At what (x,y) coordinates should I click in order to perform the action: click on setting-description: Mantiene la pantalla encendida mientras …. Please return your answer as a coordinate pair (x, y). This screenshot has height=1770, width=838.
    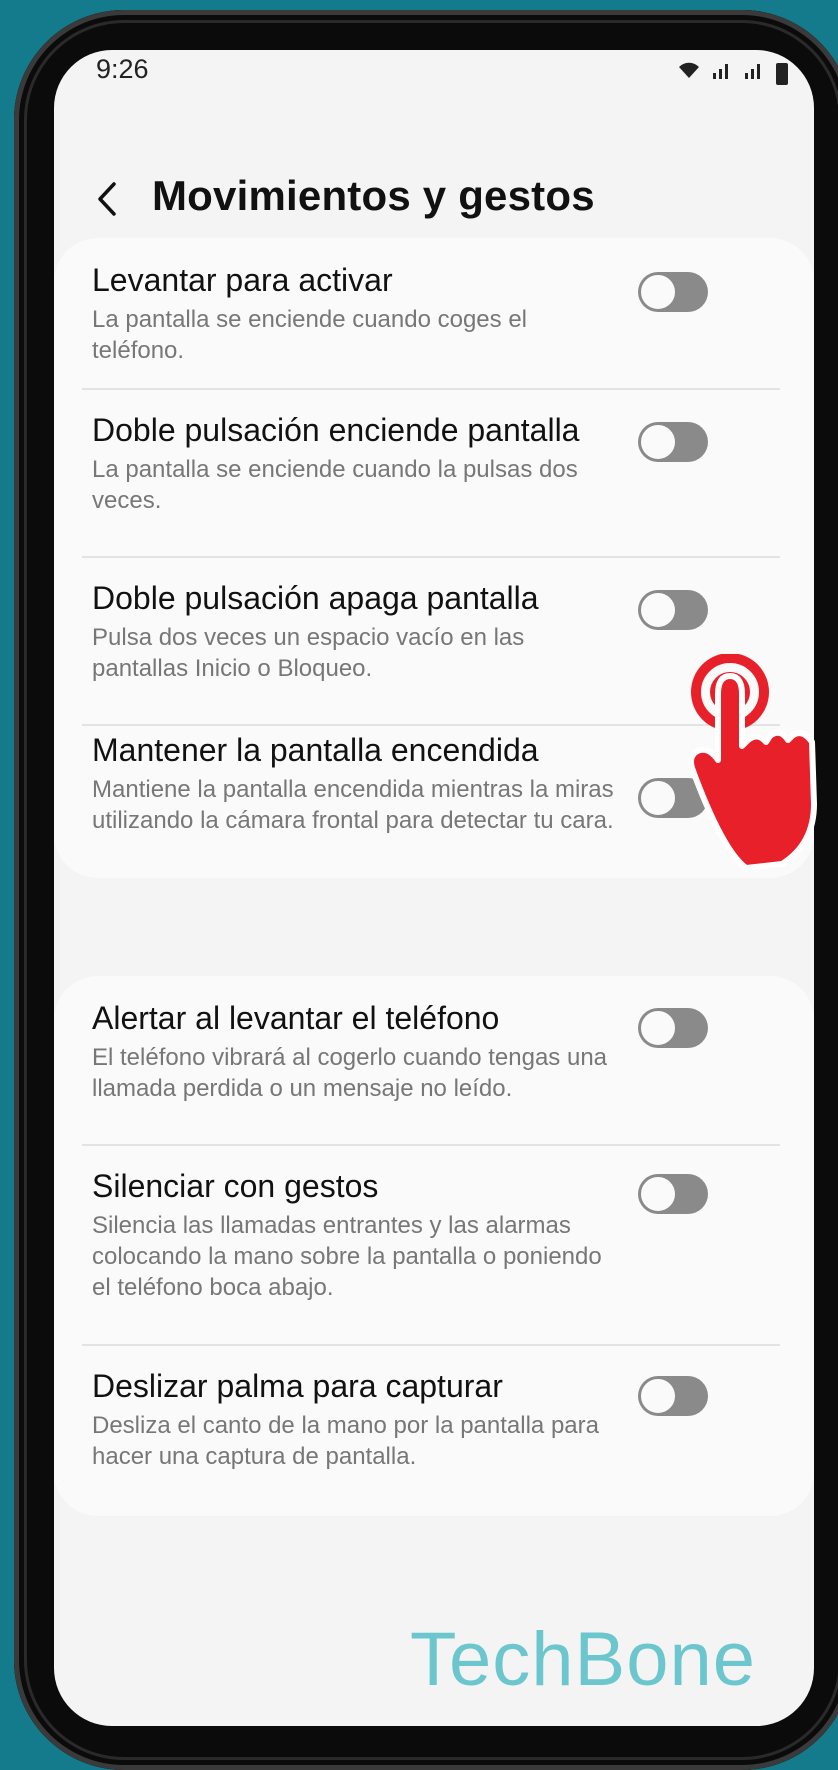
    Looking at the image, I should click on (353, 805).